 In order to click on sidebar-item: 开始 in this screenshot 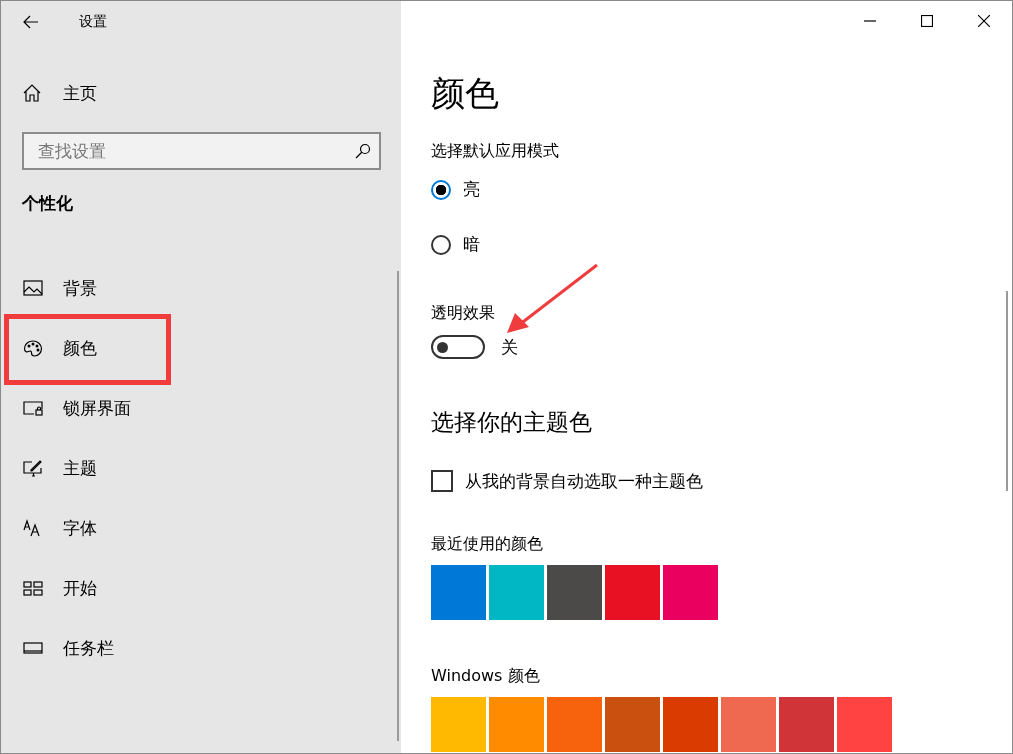, I will do `click(201, 588)`.